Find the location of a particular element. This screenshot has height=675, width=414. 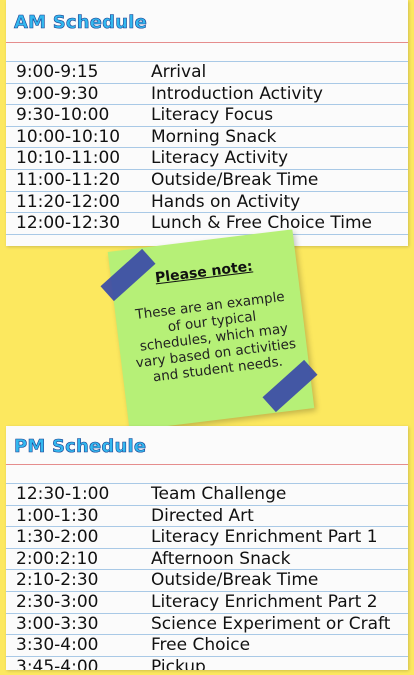

schedule-row: 2:00:2:10 Afternoon Snack is located at coordinates (207, 560).